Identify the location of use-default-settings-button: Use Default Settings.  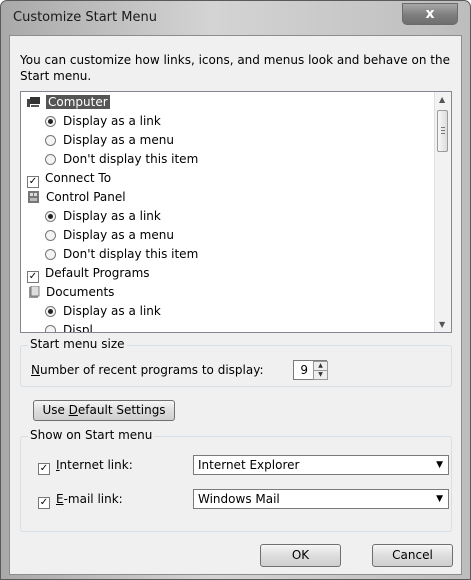
(104, 410).